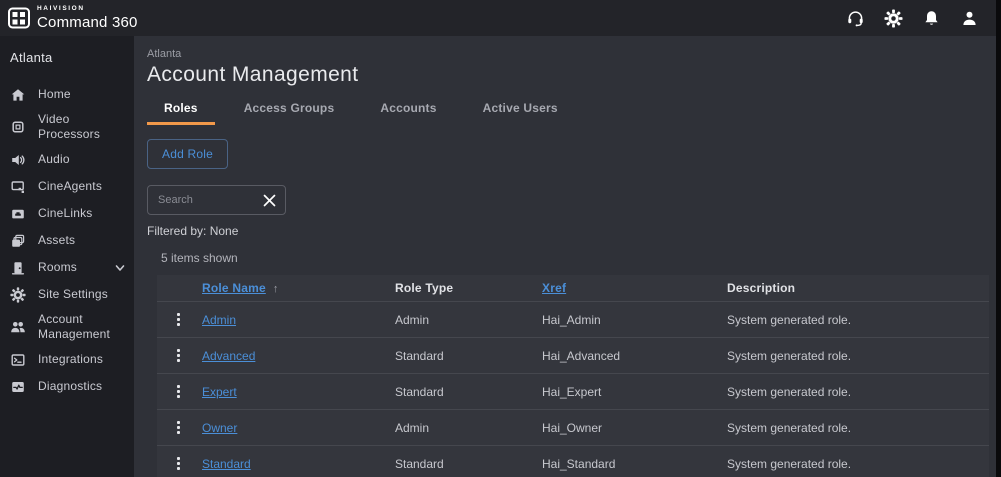  What do you see at coordinates (67, 127) in the screenshot?
I see `sidebar-item-video-processors: Video Processors` at bounding box center [67, 127].